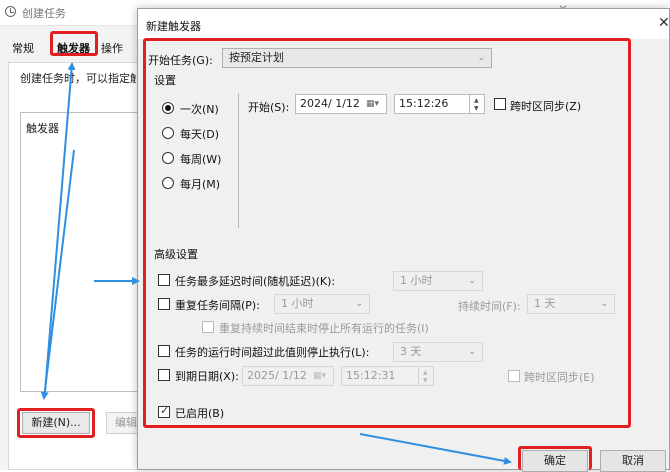 The height and width of the screenshot is (472, 670). Describe the element at coordinates (57, 274) in the screenshot. I see `arrow-to-new-button` at that location.